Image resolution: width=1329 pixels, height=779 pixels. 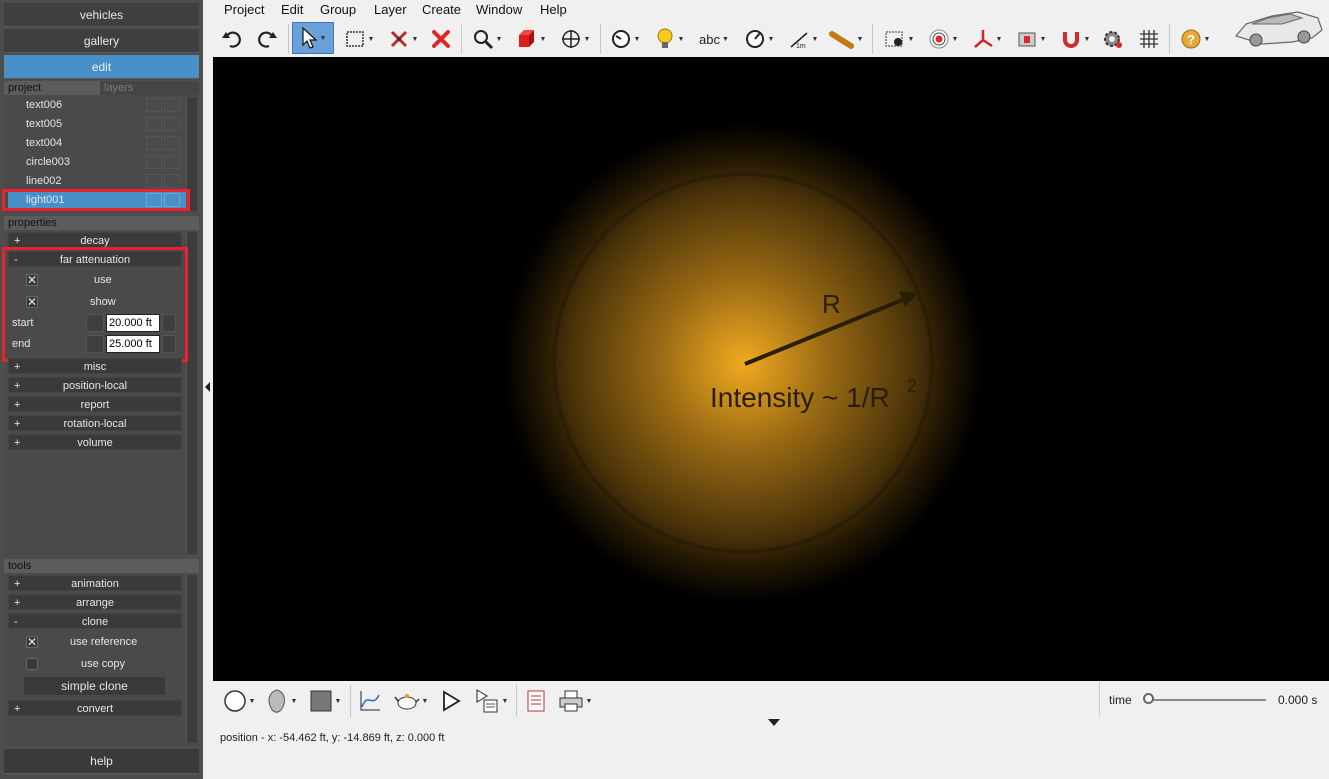 I want to click on project-item-text005: text005, so click(x=97, y=124).